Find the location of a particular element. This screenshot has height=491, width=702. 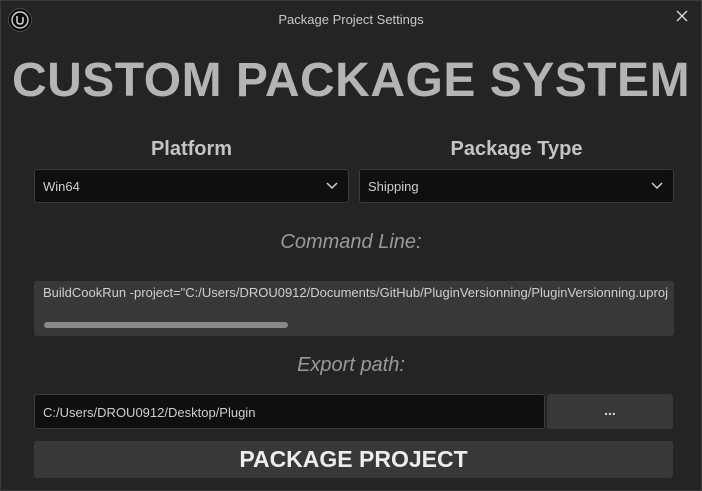

package-type-selected-value: Shipping is located at coordinates (393, 186).